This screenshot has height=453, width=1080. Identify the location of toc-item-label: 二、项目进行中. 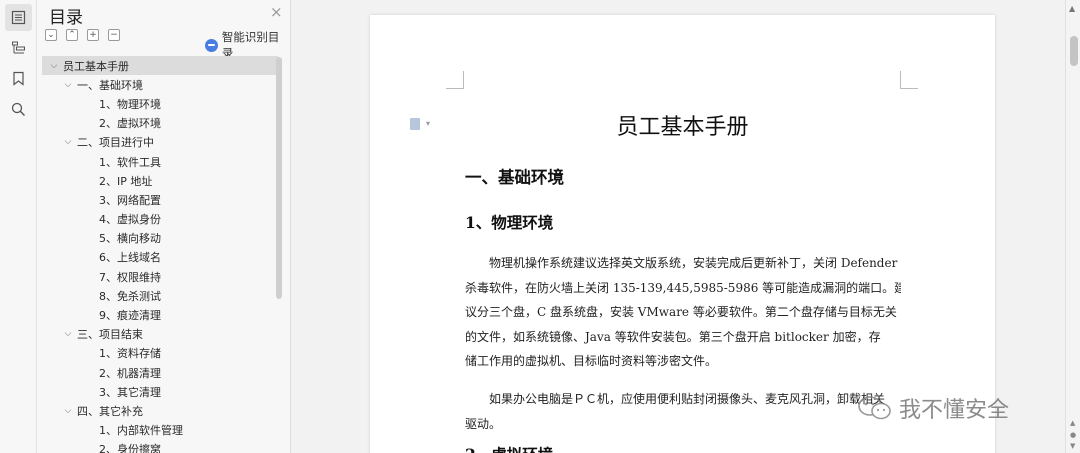
(115, 143).